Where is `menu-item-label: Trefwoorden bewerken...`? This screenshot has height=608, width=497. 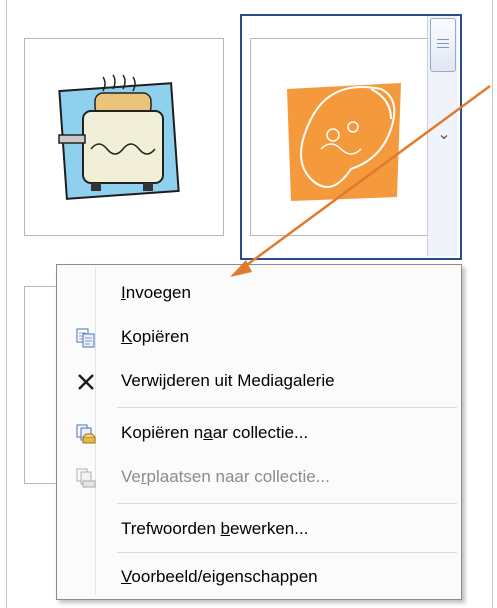
menu-item-label: Trefwoorden bewerken... is located at coordinates (215, 528).